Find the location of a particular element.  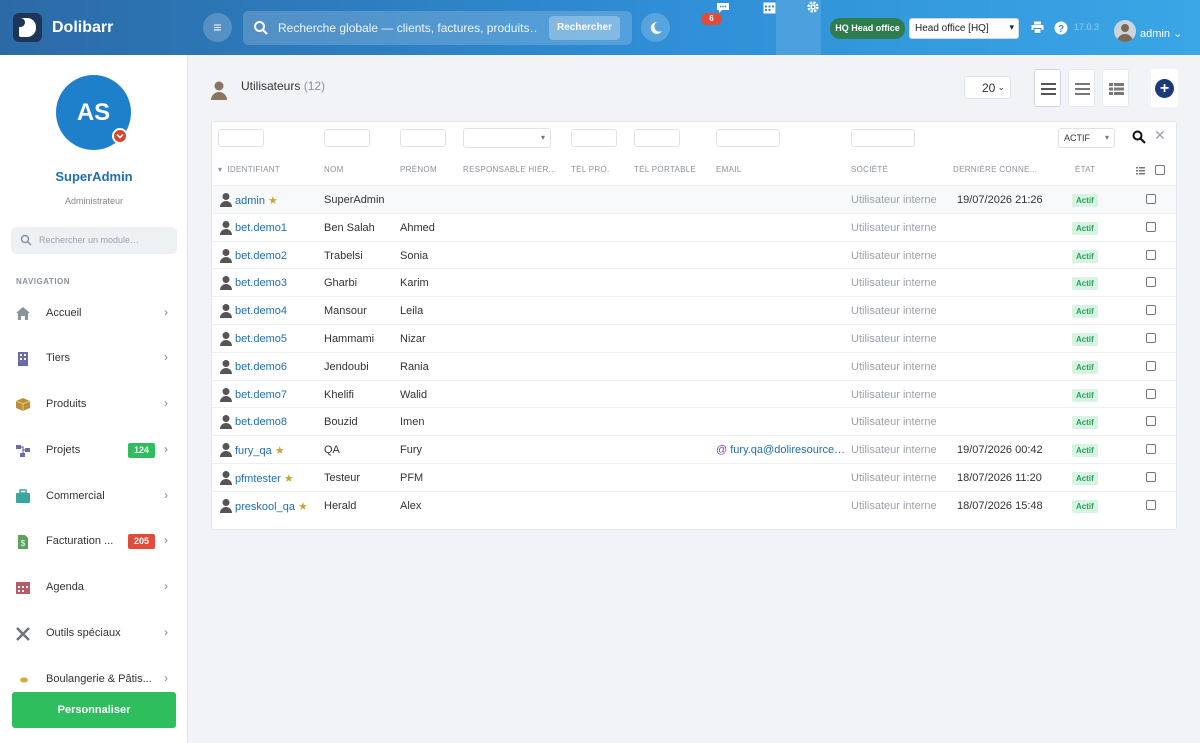

filter-societe is located at coordinates (883, 138).